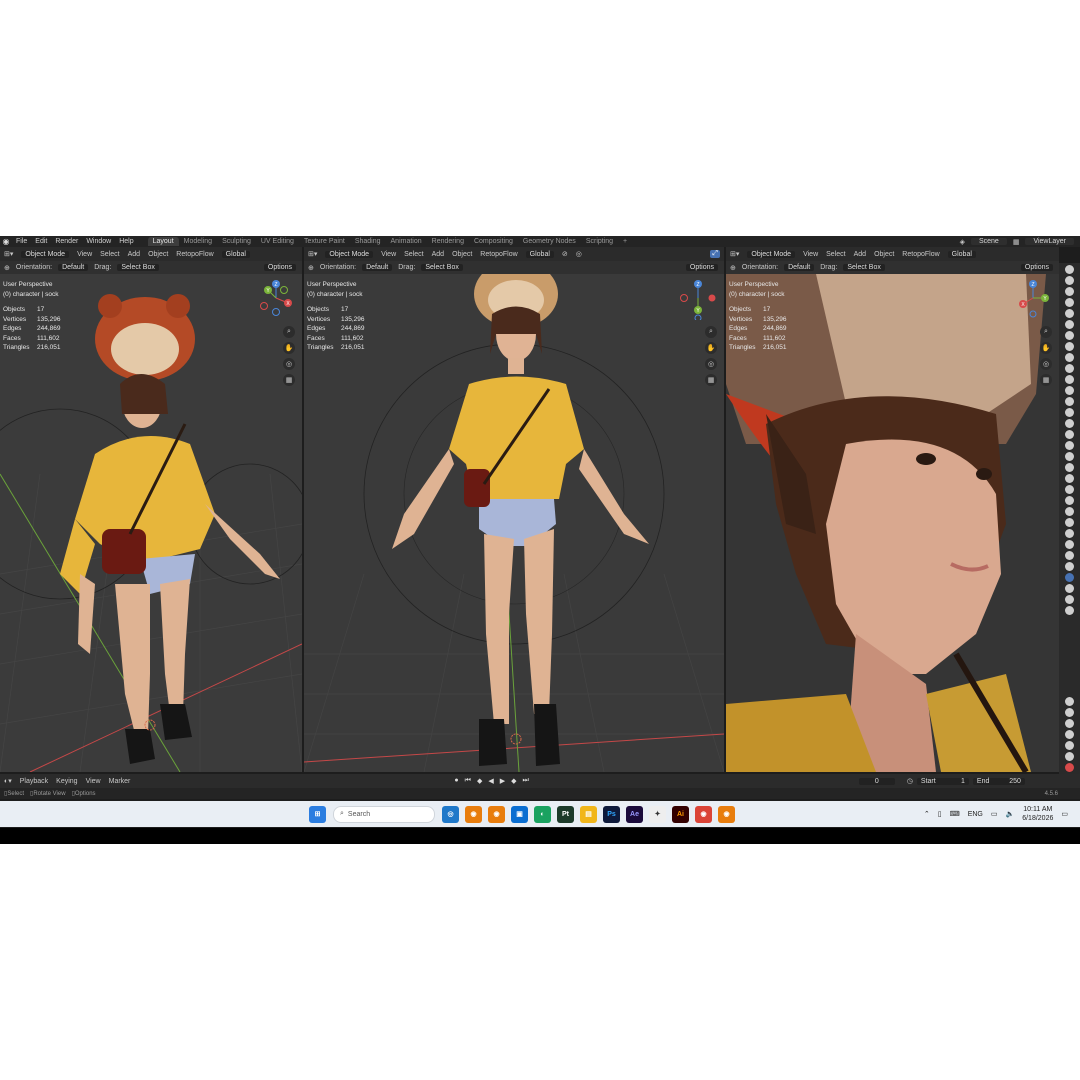 This screenshot has width=1080, height=1080. Describe the element at coordinates (1069, 756) in the screenshot. I see `world-properties-icon` at that location.